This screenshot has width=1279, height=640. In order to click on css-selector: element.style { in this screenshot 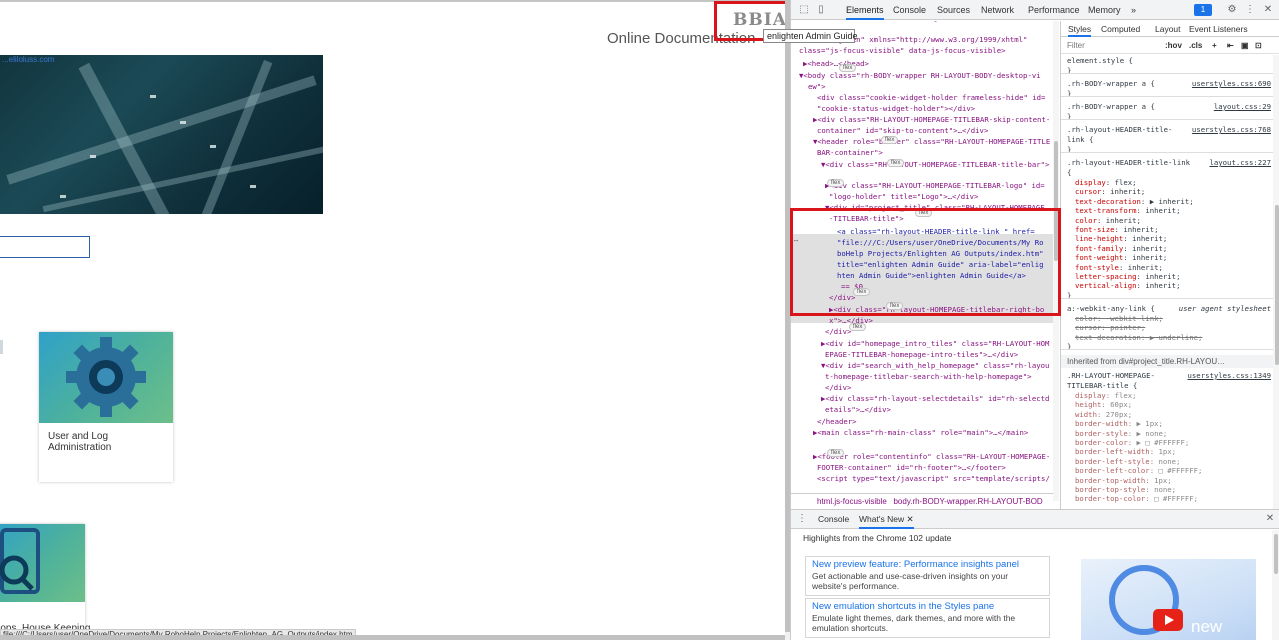, I will do `click(1097, 60)`.